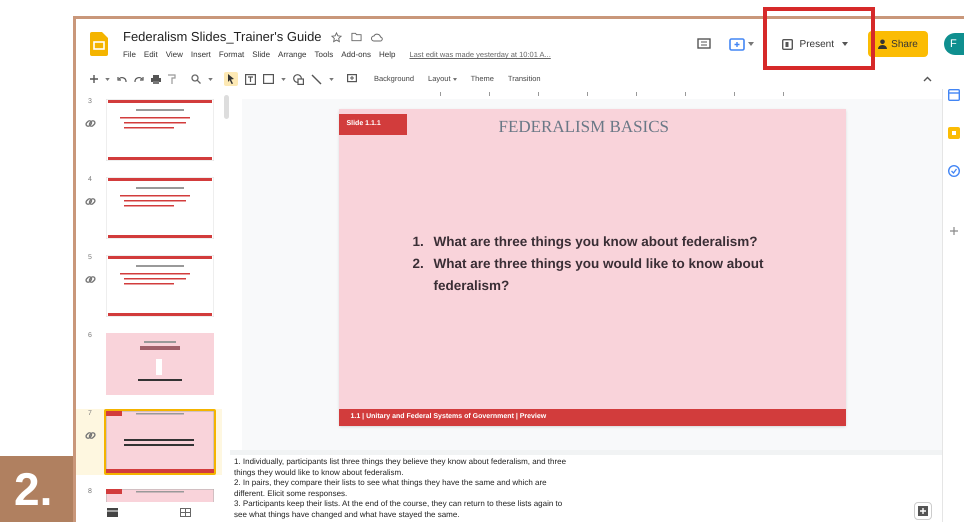  Describe the element at coordinates (703, 44) in the screenshot. I see `comment-icon` at that location.